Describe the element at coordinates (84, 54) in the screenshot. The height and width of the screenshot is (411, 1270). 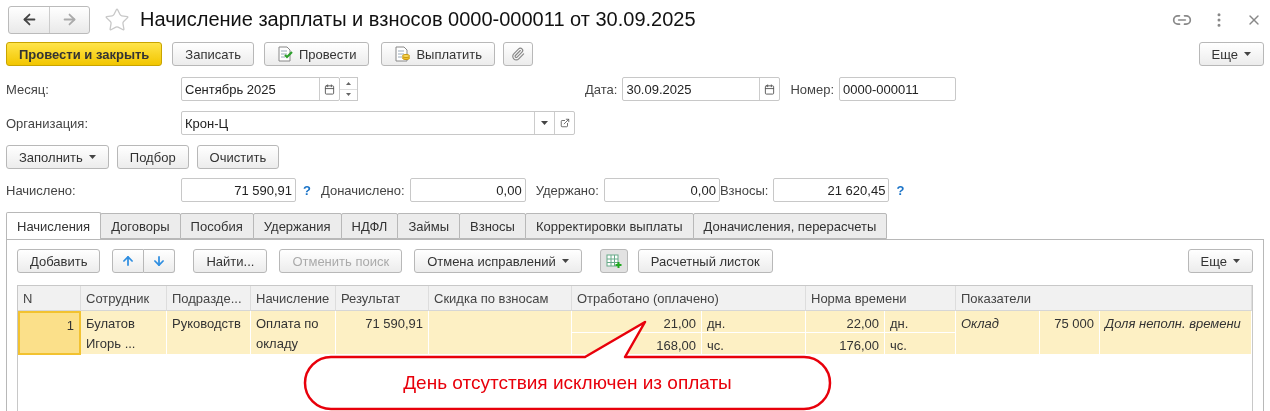
I see `post-and-close-button: Провести и закрыть` at that location.